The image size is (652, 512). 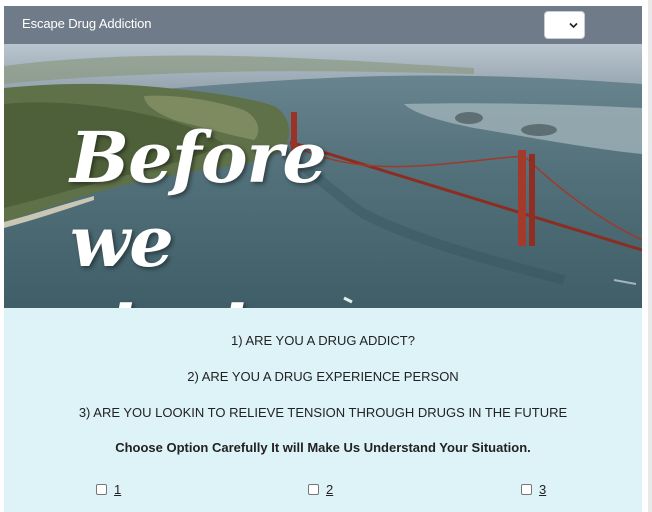 What do you see at coordinates (329, 489) in the screenshot?
I see `option-2-label: 2` at bounding box center [329, 489].